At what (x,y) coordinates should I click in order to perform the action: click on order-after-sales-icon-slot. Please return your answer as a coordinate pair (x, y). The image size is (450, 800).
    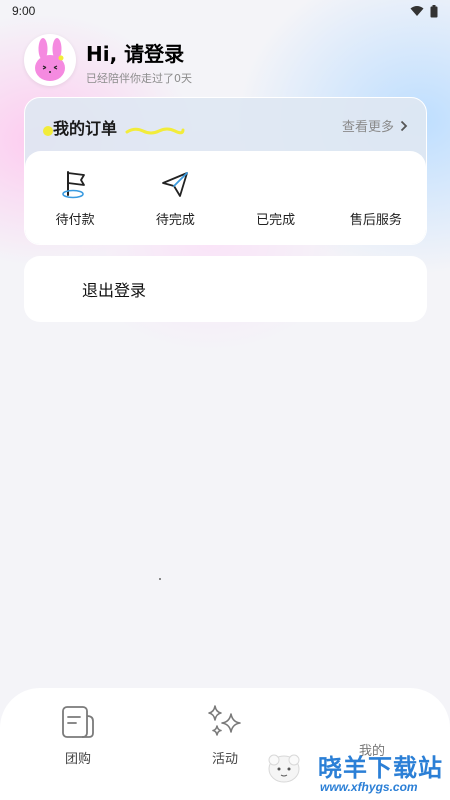
    Looking at the image, I should click on (376, 184).